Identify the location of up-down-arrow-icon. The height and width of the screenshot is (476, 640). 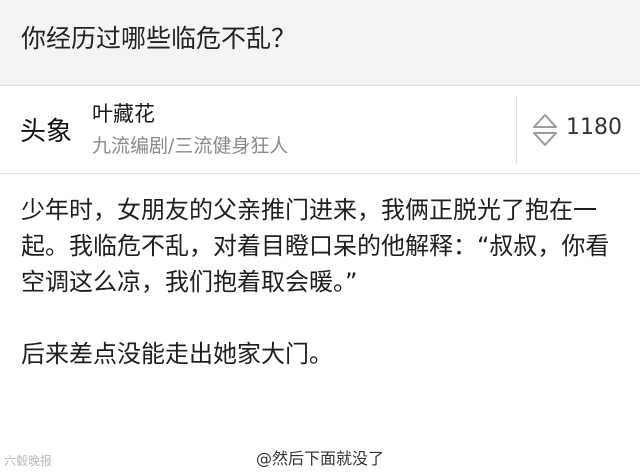
(545, 130).